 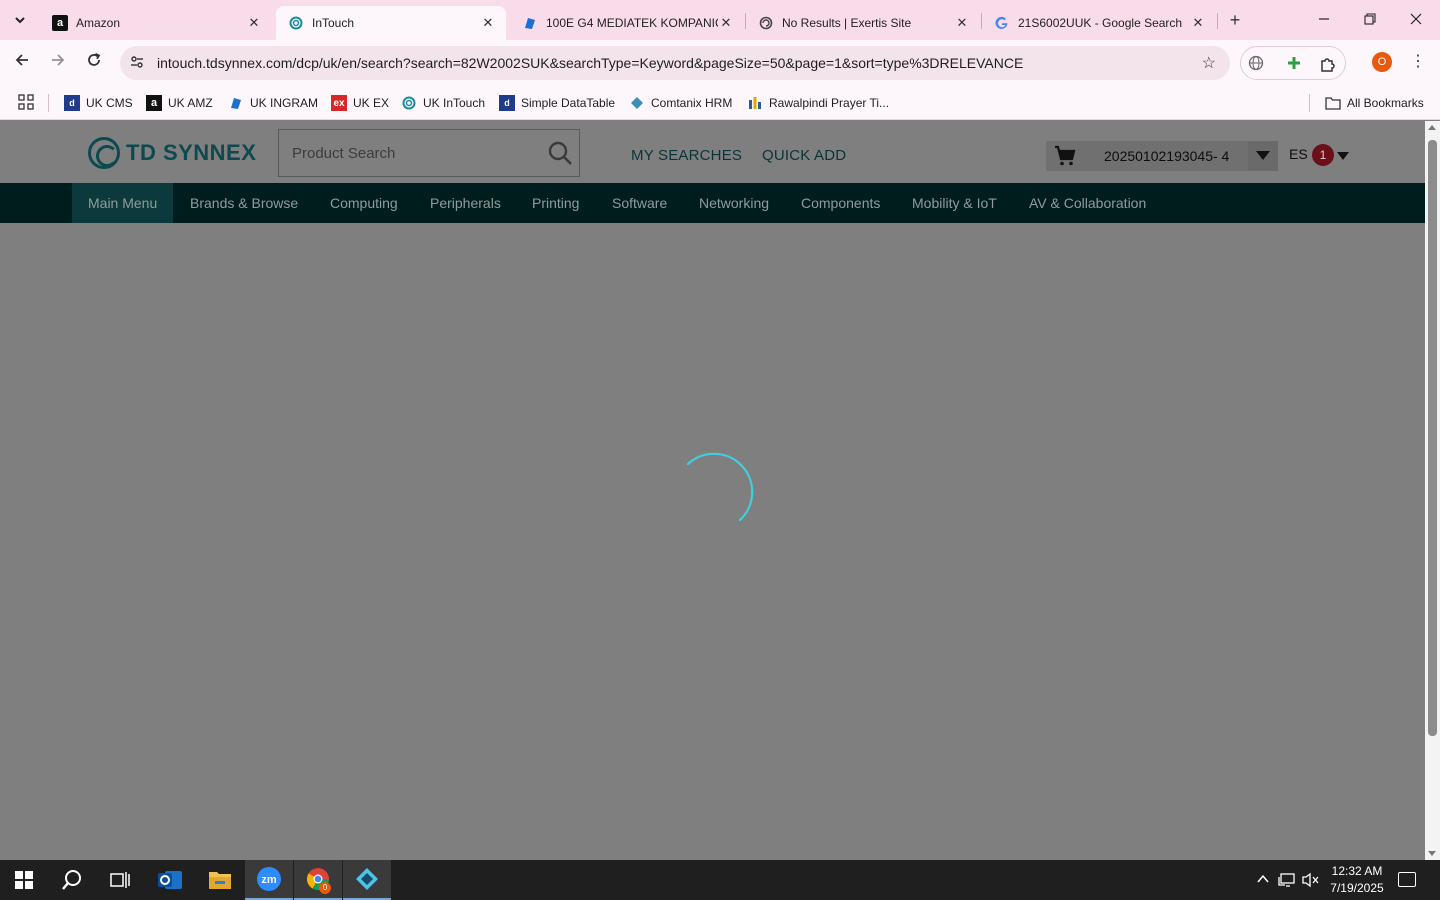 I want to click on tab-amazon: a Amazon ✕, so click(x=156, y=23).